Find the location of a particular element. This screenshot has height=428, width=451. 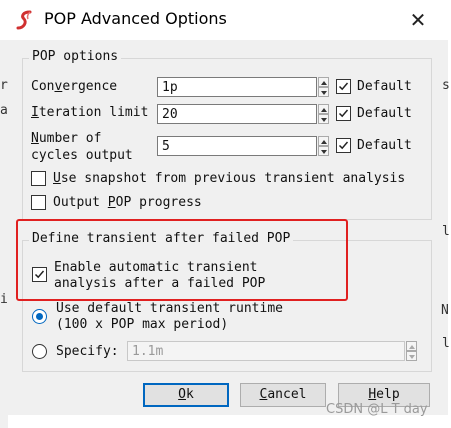

annotation-highlight-box is located at coordinates (182, 260).